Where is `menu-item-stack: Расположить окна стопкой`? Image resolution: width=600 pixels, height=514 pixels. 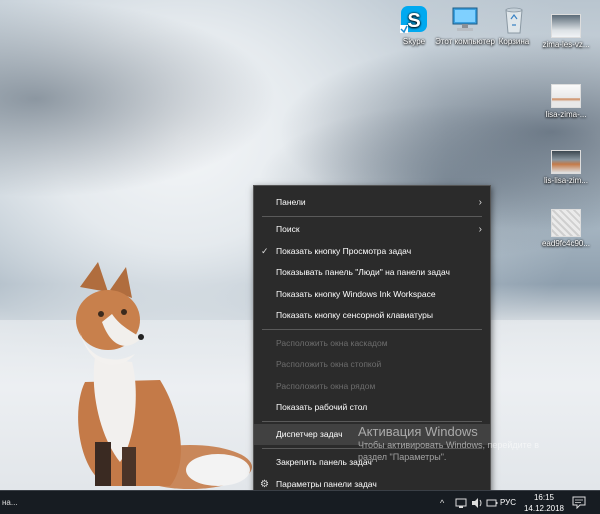 menu-item-stack: Расположить окна стопкой is located at coordinates (329, 364).